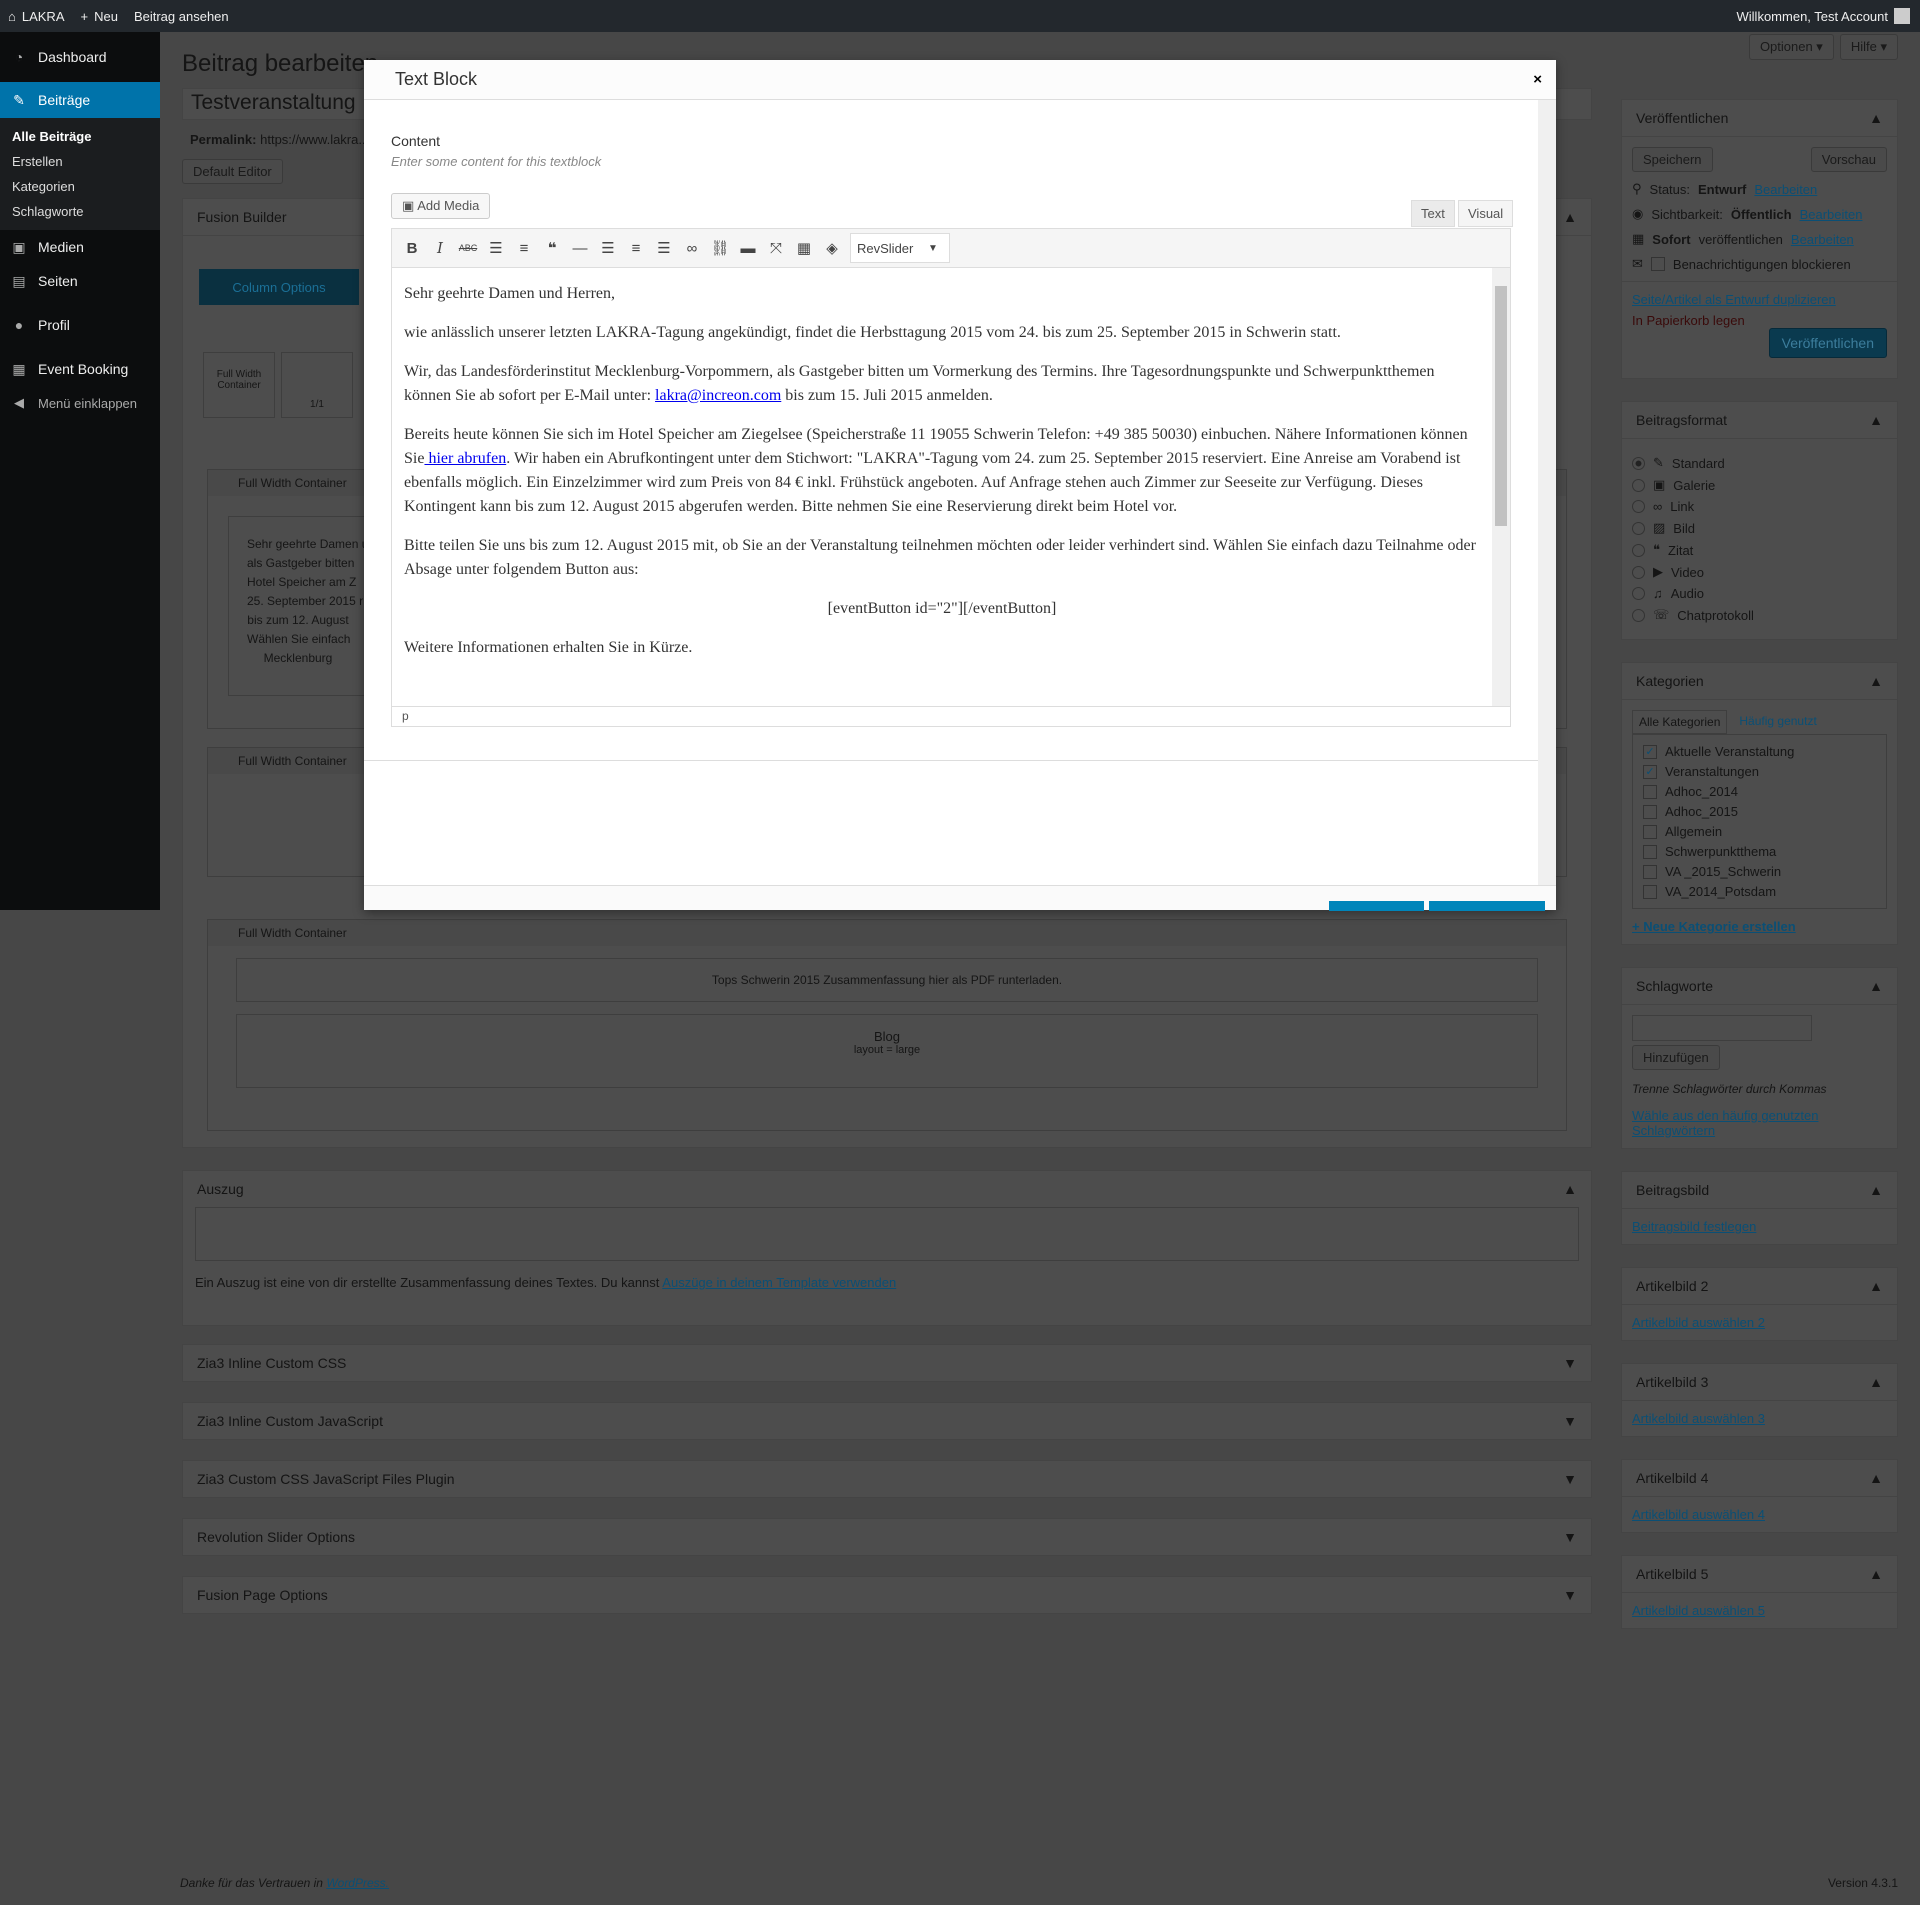 This screenshot has width=1920, height=1905. What do you see at coordinates (718, 395) in the screenshot?
I see `email-link: lakra@increon.com` at bounding box center [718, 395].